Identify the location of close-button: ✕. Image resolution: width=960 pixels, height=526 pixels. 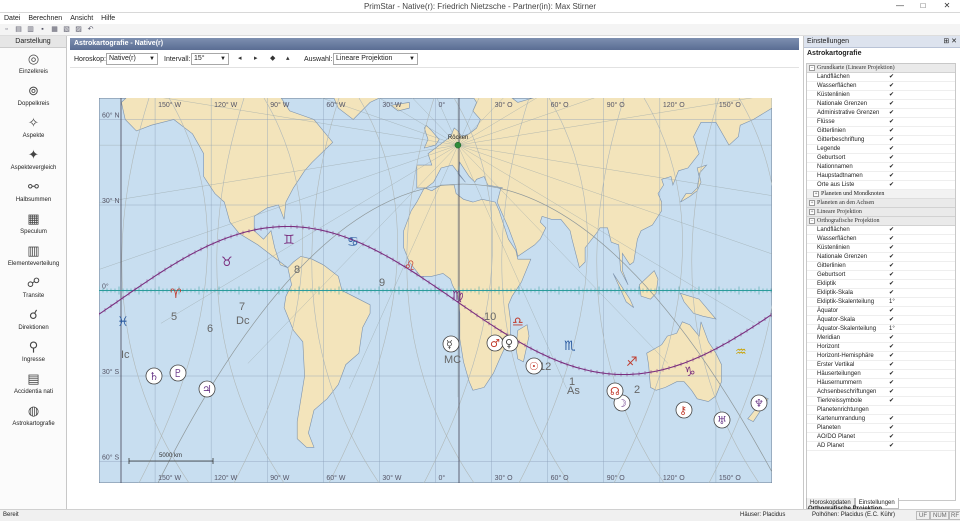
(947, 6).